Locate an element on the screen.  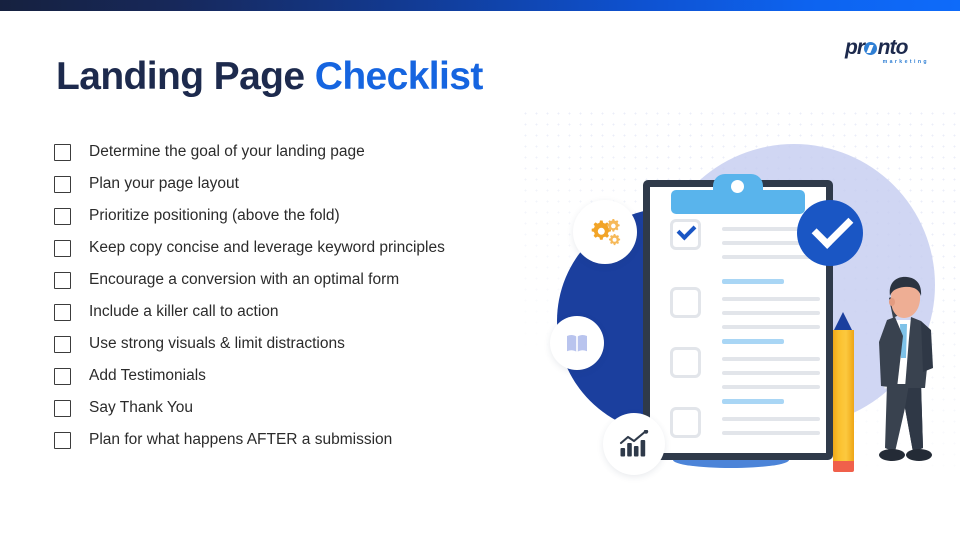
checklist-item-label: Add Testimonials is located at coordinates (147, 375).